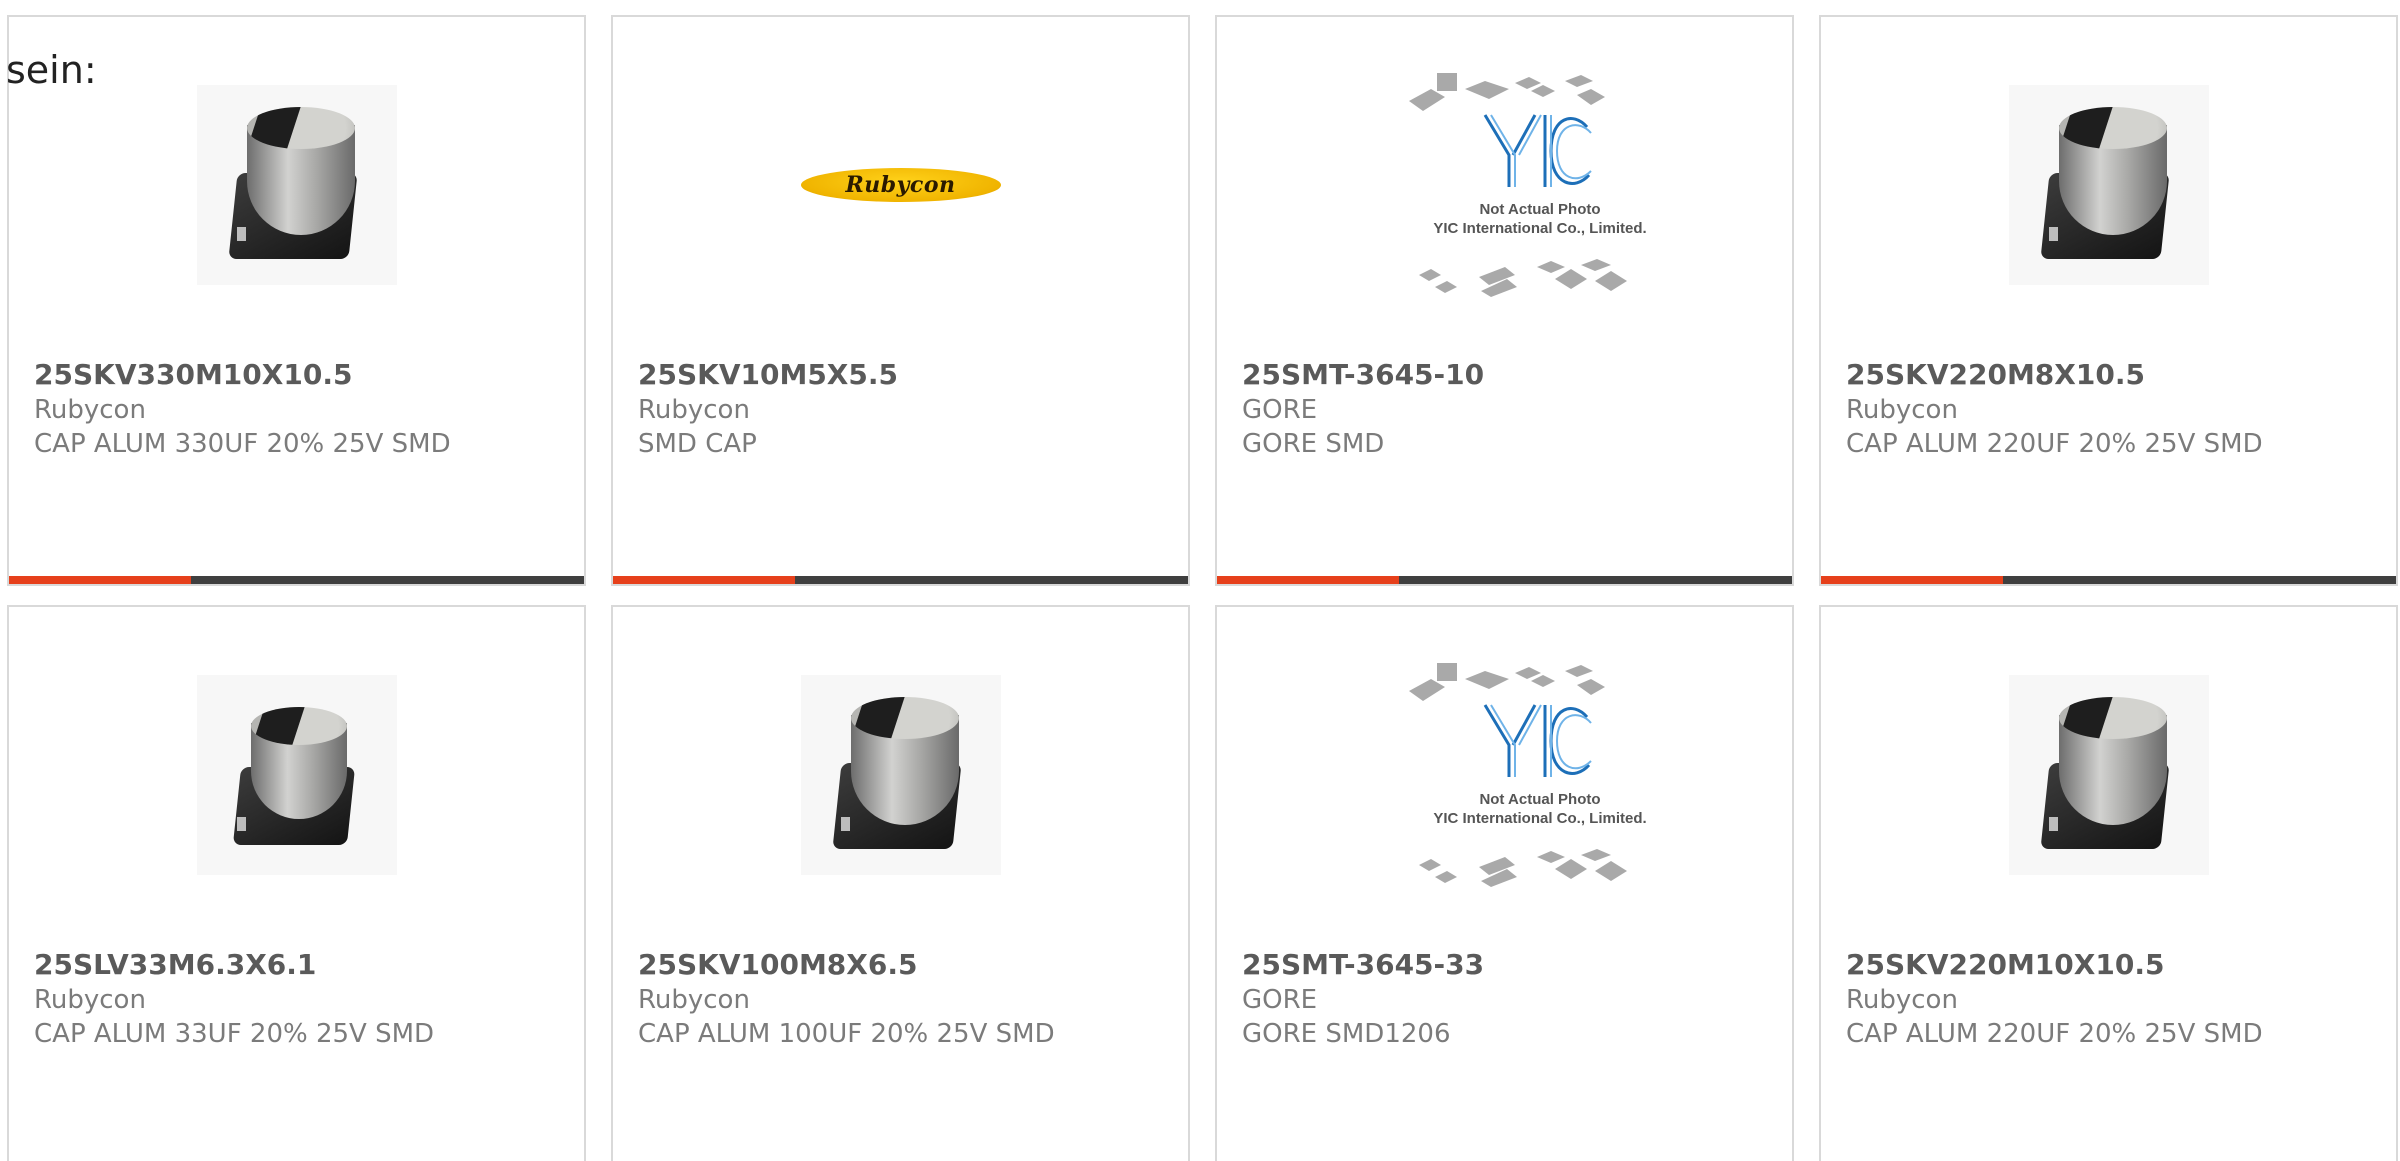  I want to click on product-description: CAP ALUM 100UF 20% 25V SMD, so click(846, 1034).